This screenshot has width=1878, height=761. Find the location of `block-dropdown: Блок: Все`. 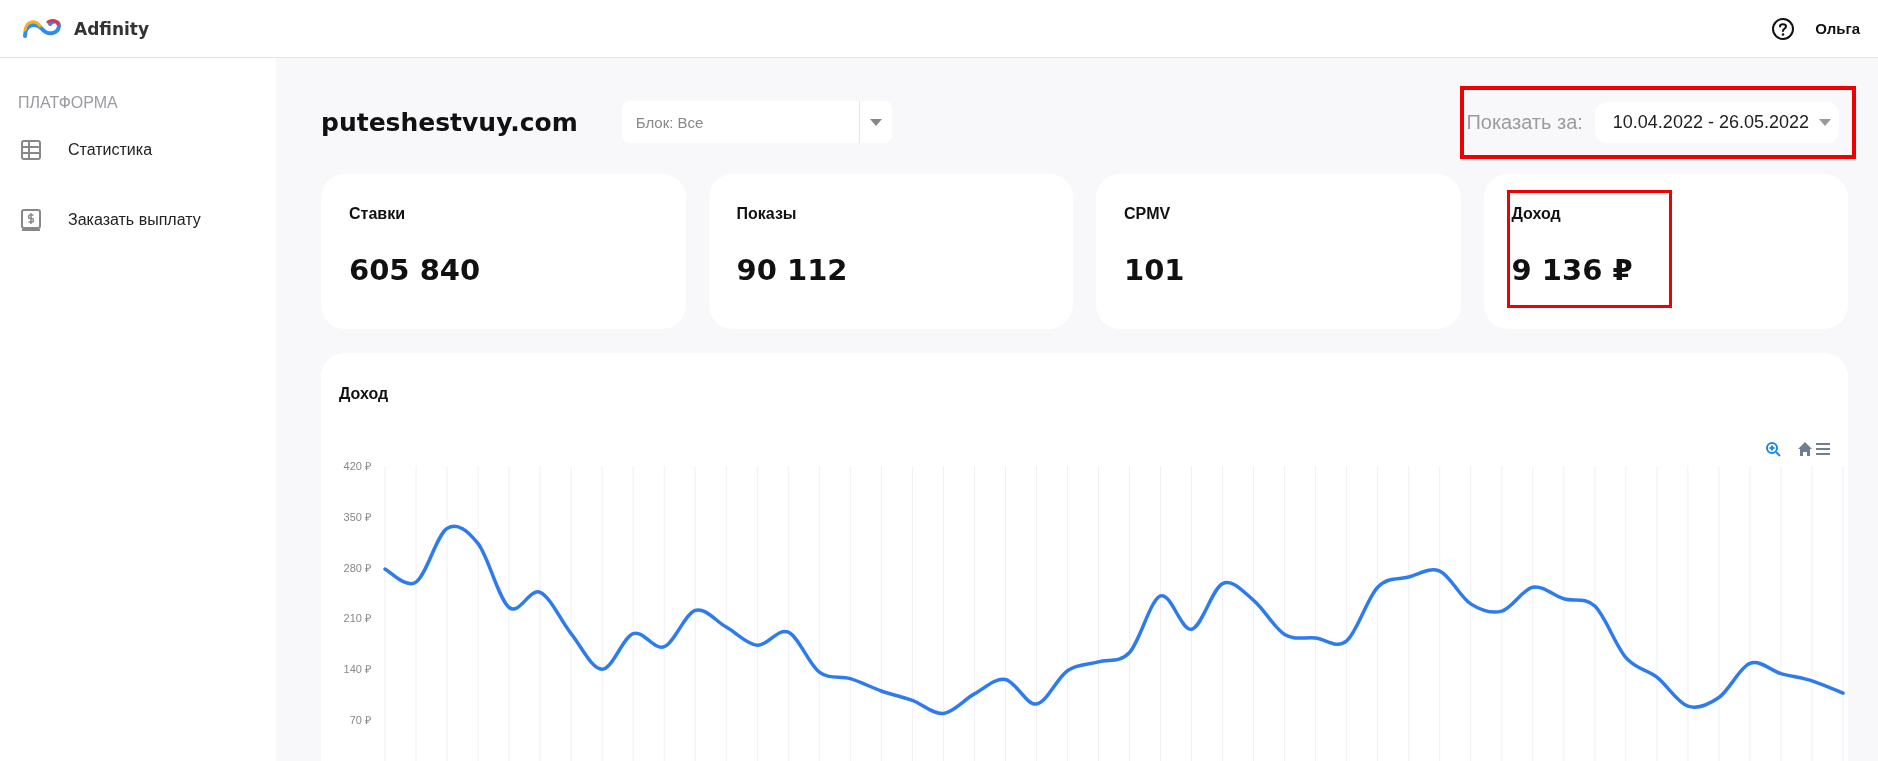

block-dropdown: Блок: Все is located at coordinates (756, 122).